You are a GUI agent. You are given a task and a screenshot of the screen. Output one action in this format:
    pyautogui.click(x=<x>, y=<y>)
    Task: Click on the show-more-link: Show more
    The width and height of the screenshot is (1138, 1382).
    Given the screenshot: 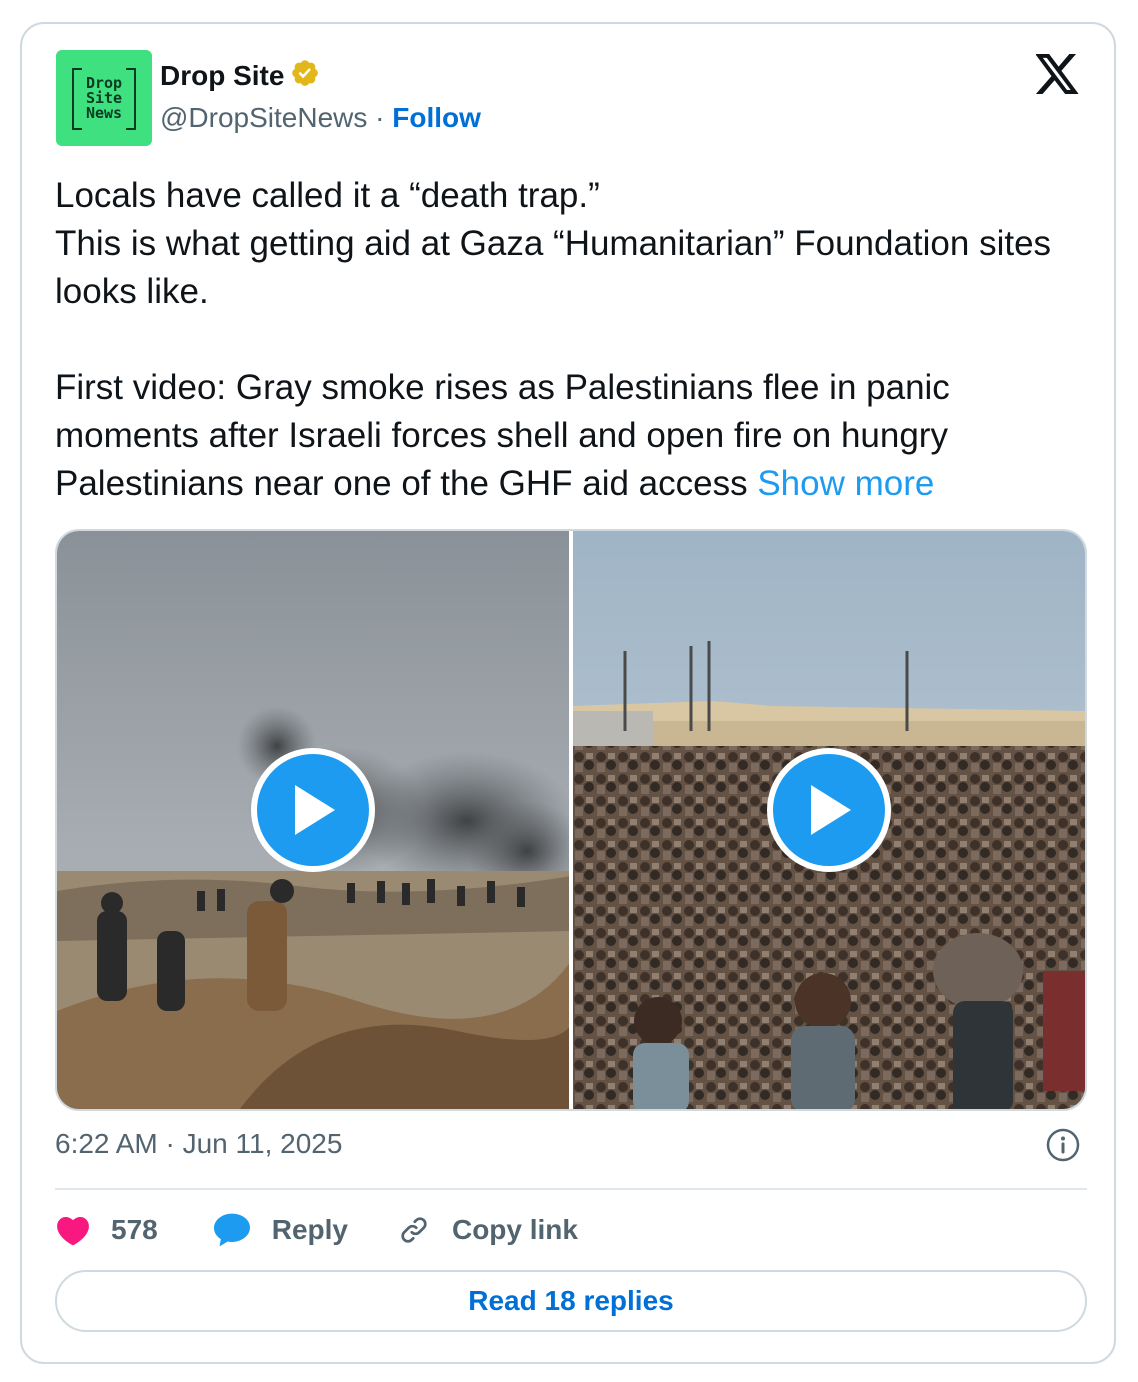 What is the action you would take?
    pyautogui.click(x=845, y=483)
    